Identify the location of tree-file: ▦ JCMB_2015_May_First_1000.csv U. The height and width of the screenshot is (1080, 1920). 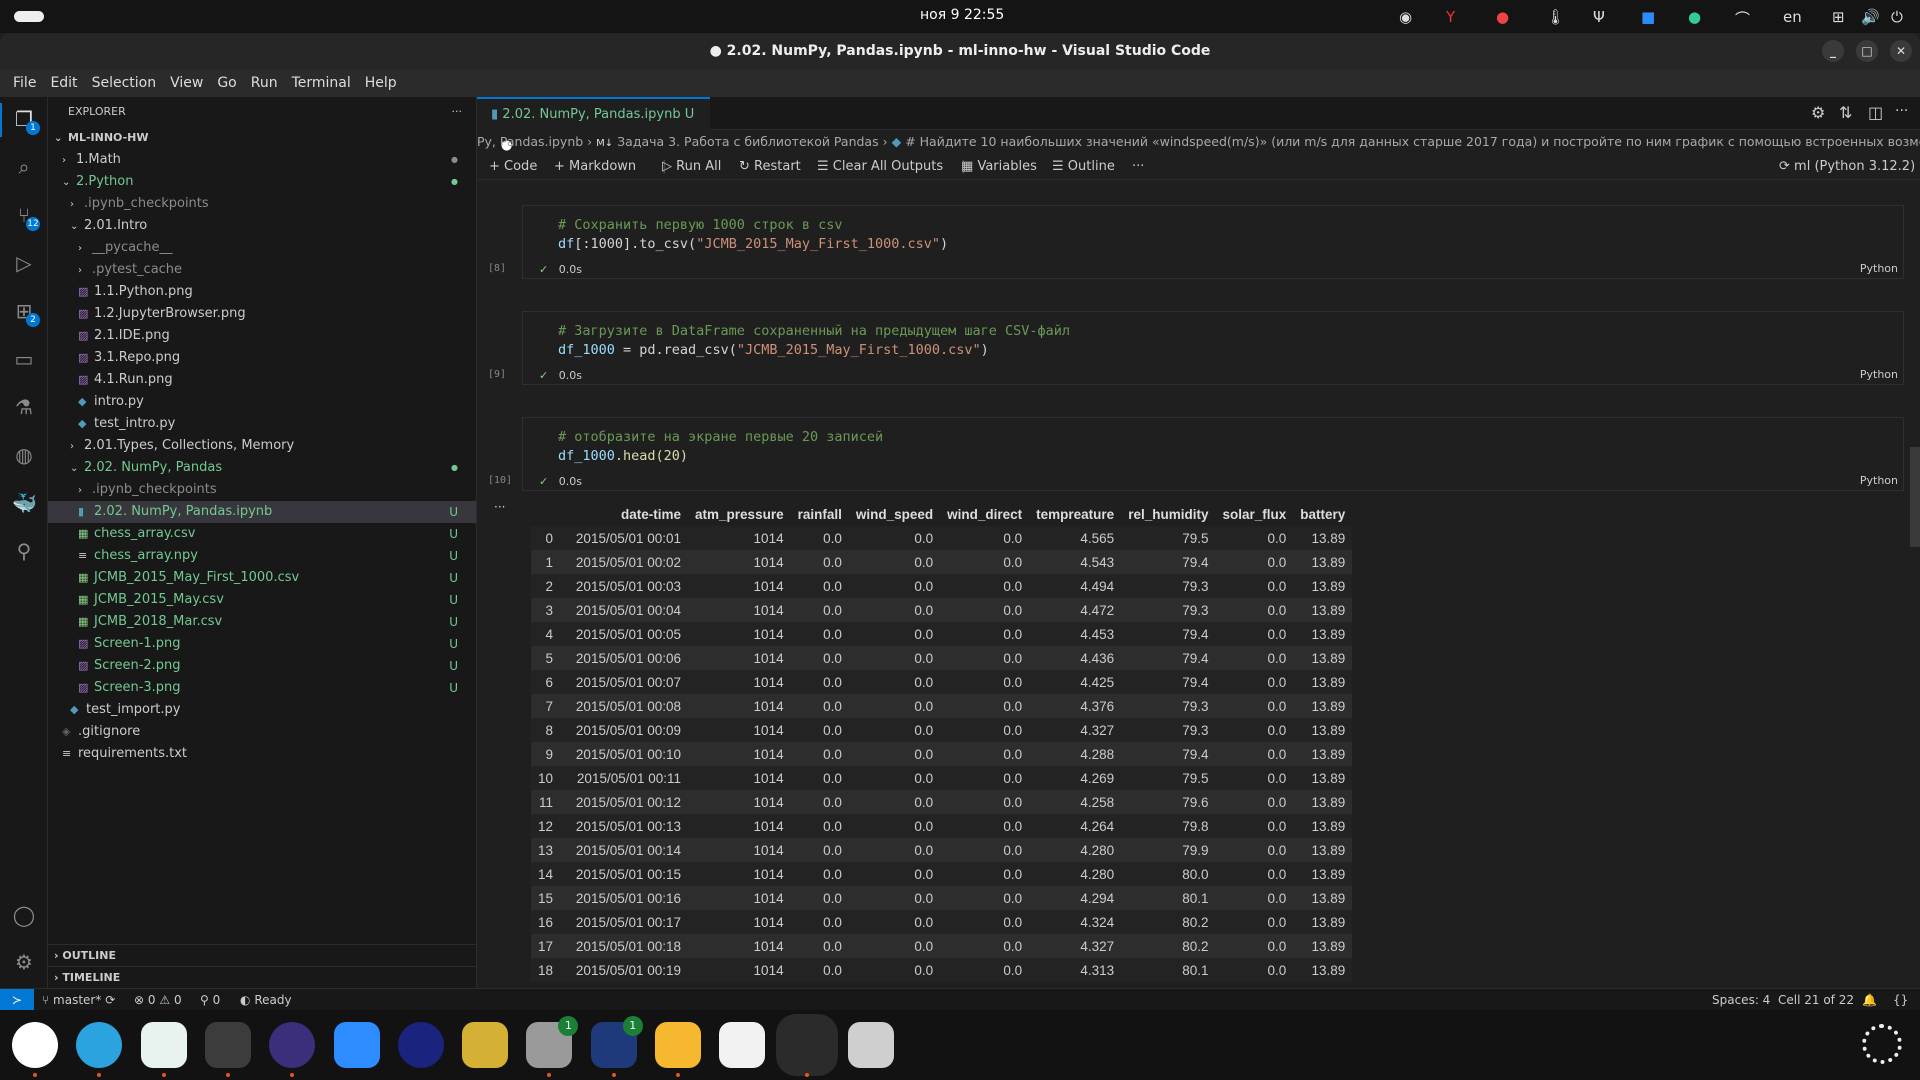
(262, 578).